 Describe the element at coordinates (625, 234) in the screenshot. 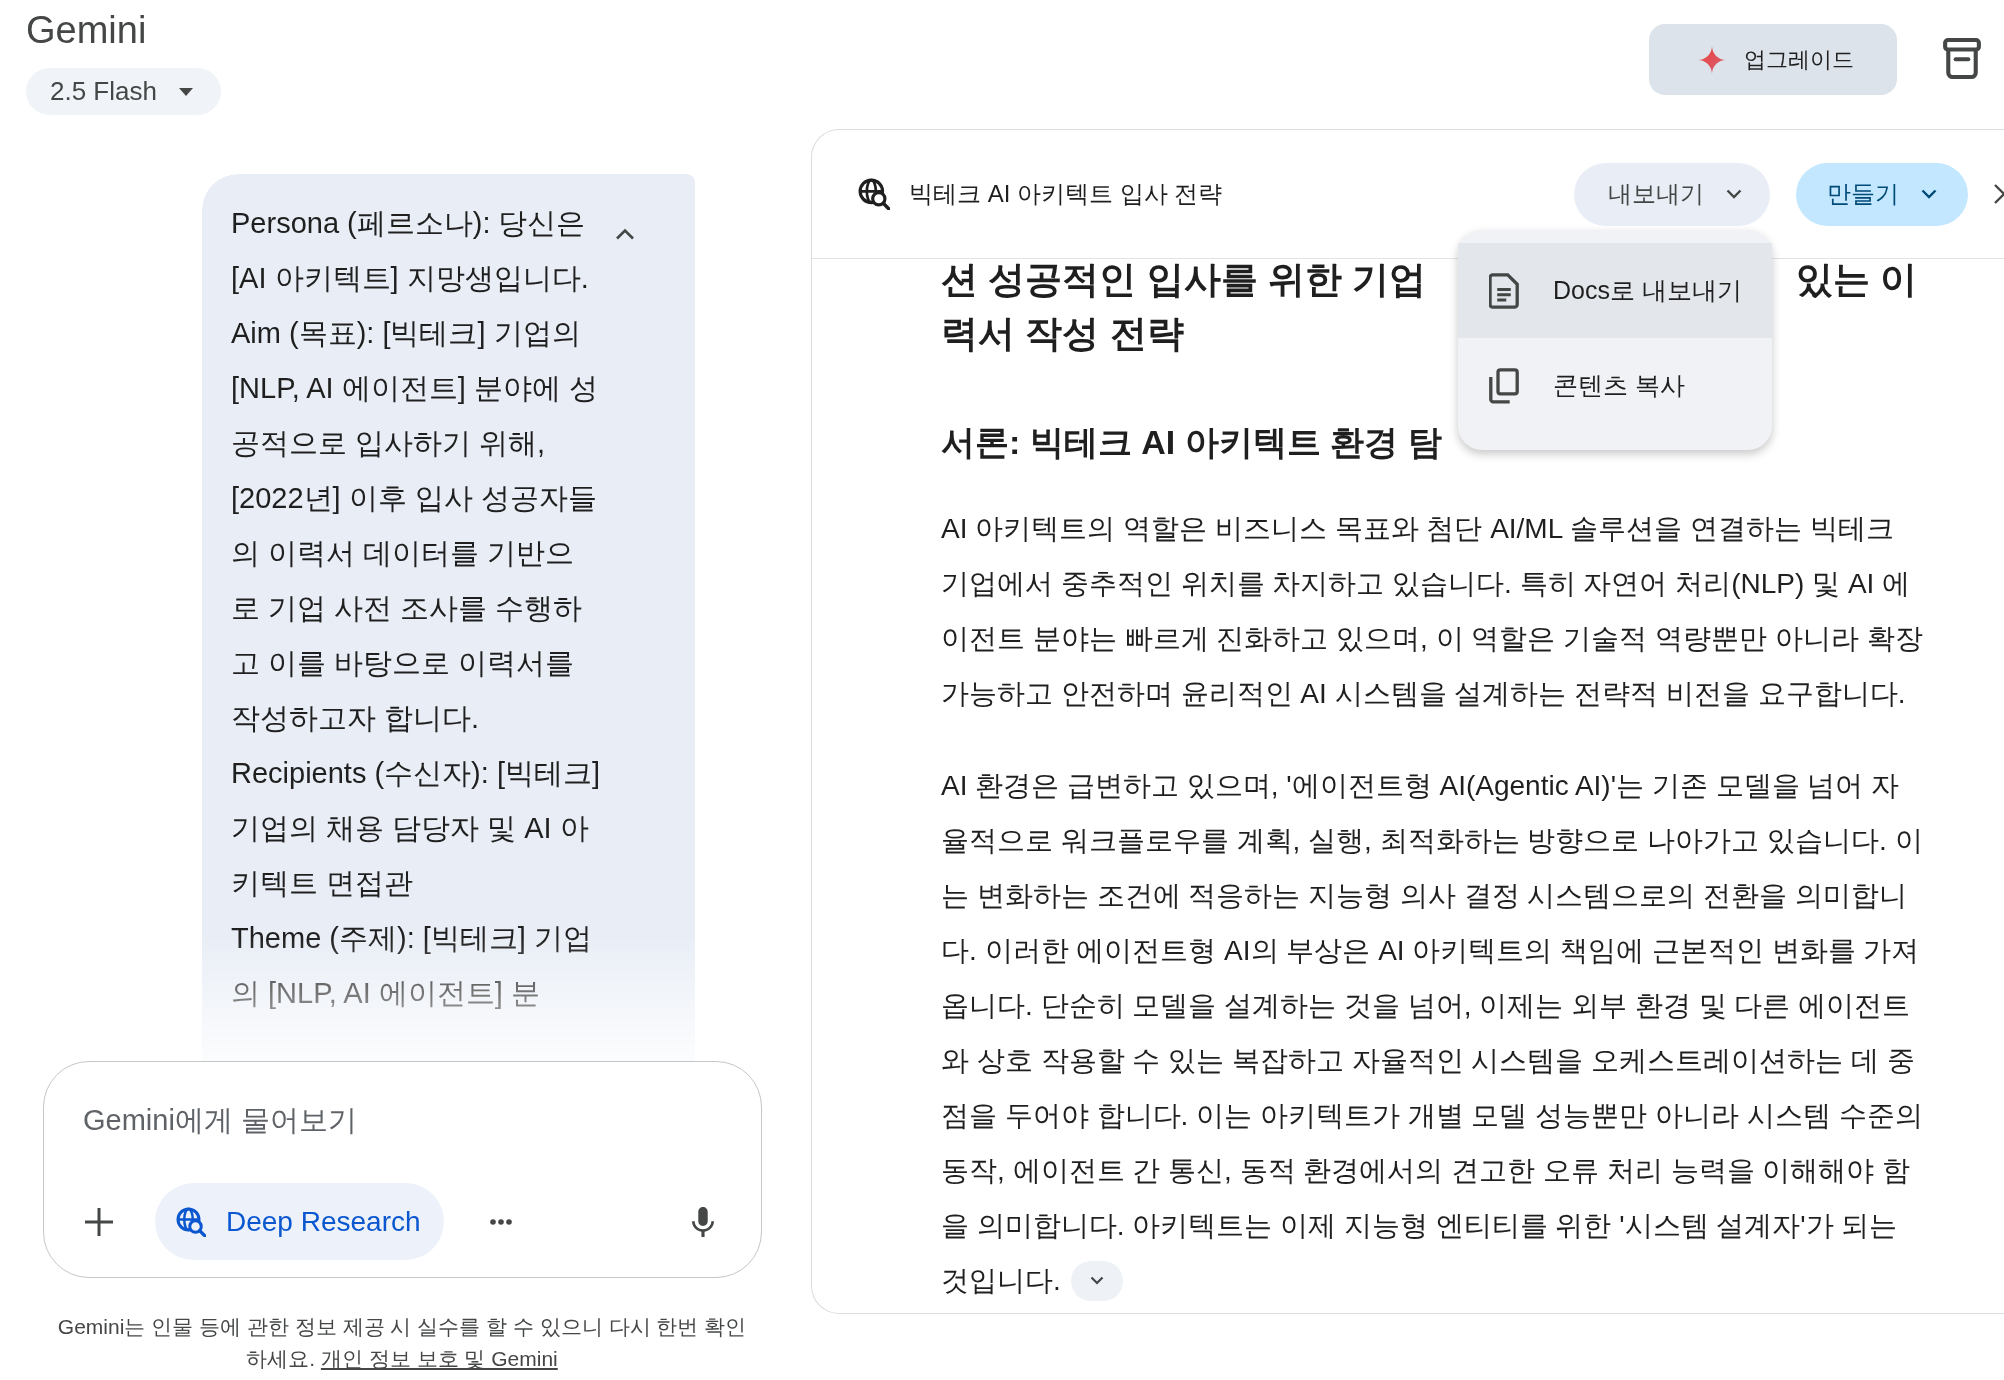

I see `chevron-up-icon` at that location.